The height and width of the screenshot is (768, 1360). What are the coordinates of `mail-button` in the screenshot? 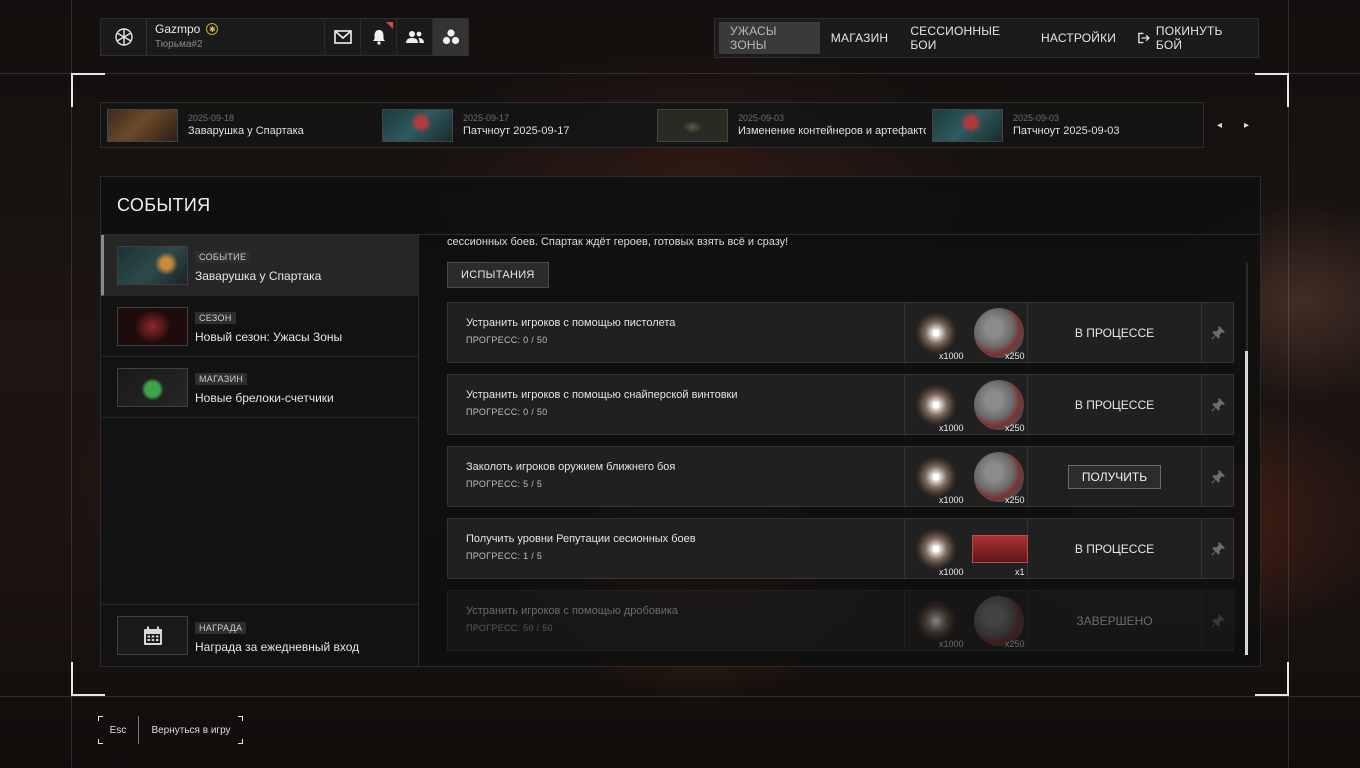 It's located at (342, 37).